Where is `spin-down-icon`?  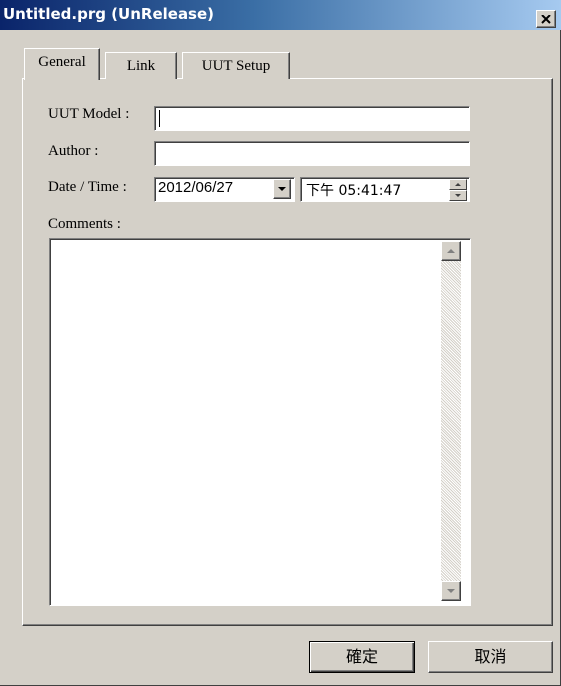
spin-down-icon is located at coordinates (458, 195).